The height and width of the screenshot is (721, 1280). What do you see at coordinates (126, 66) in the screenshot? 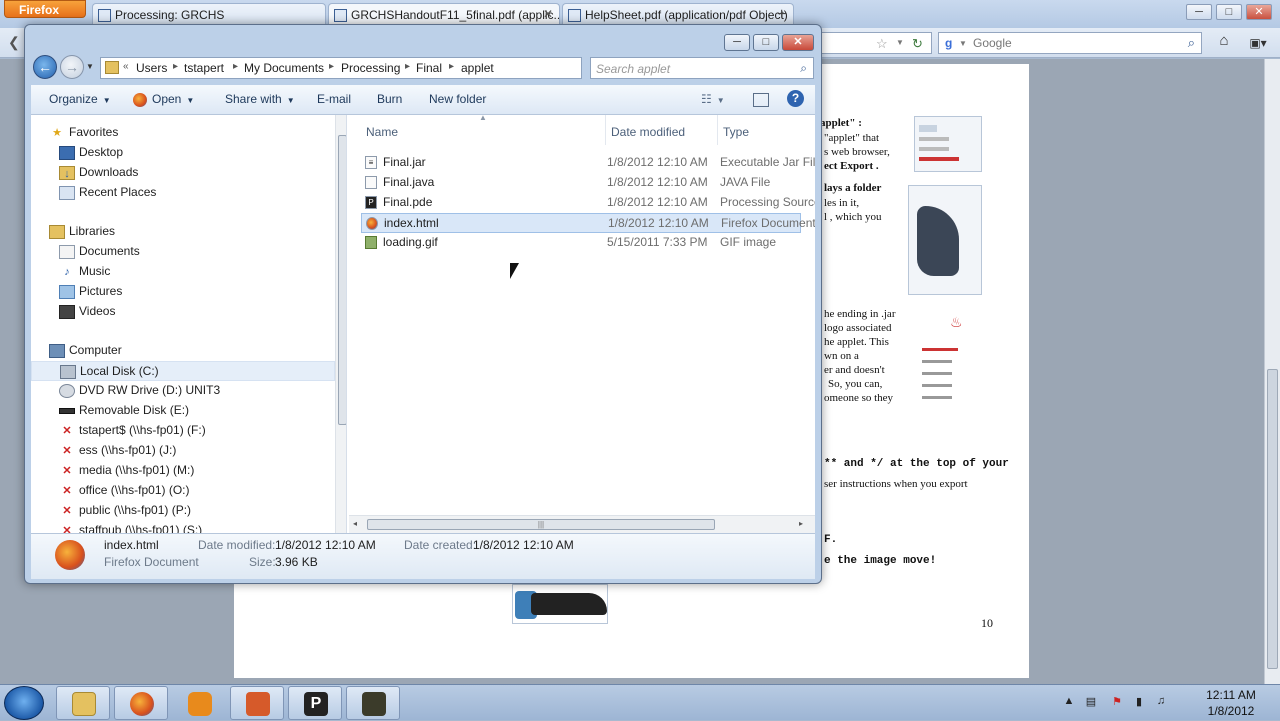
I see `breadcrumb-overflow-icon: «` at bounding box center [126, 66].